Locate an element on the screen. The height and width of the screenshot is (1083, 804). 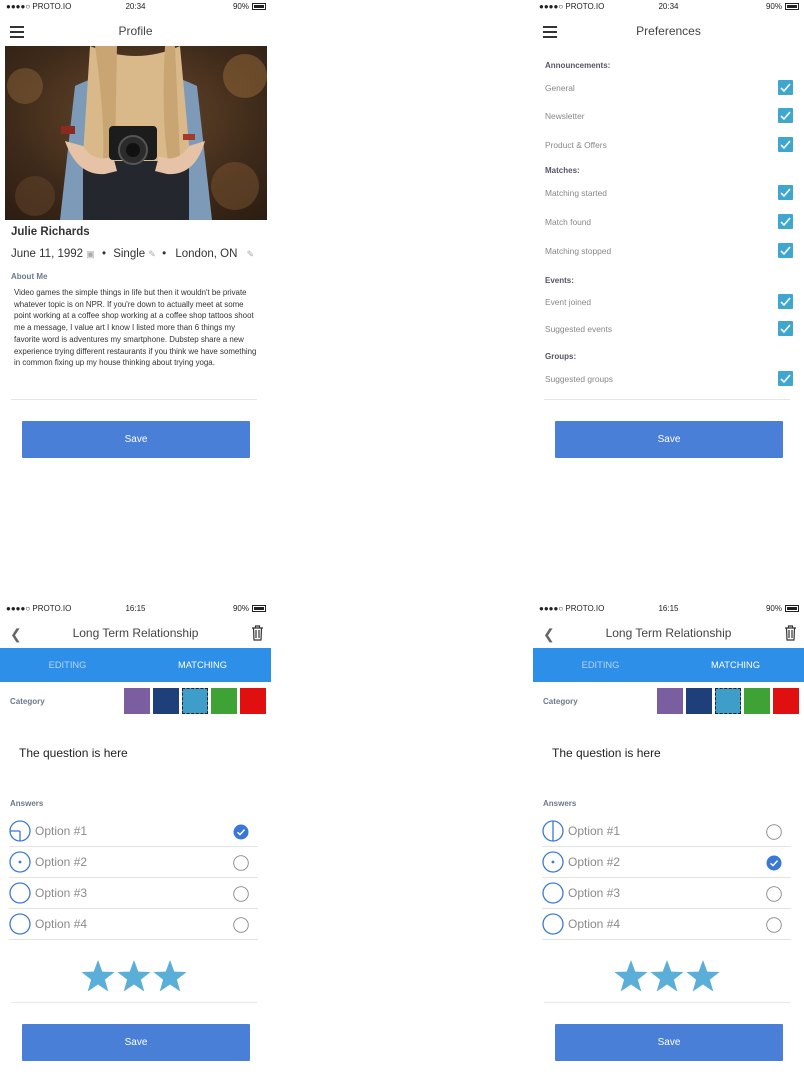
tab-bar: EDITING MATCHING is located at coordinates (668, 665).